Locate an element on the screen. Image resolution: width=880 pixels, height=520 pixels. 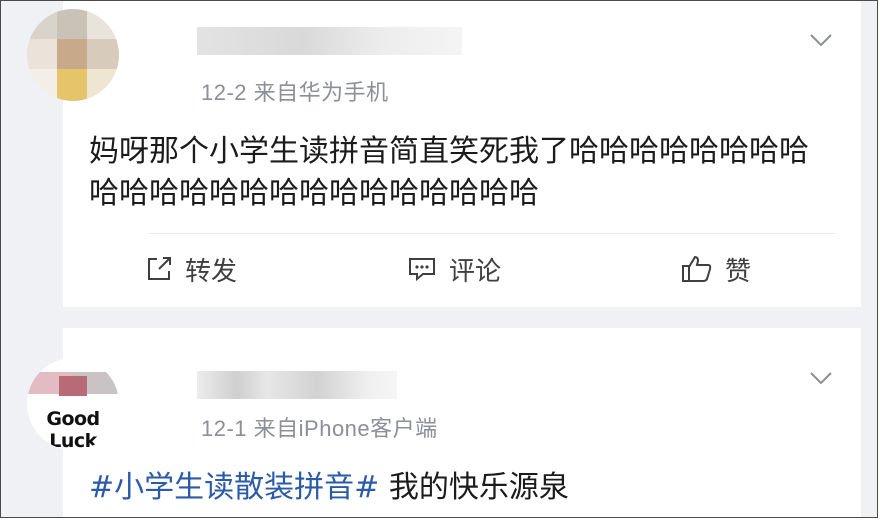
comment-label: 评论 is located at coordinates (475, 271).